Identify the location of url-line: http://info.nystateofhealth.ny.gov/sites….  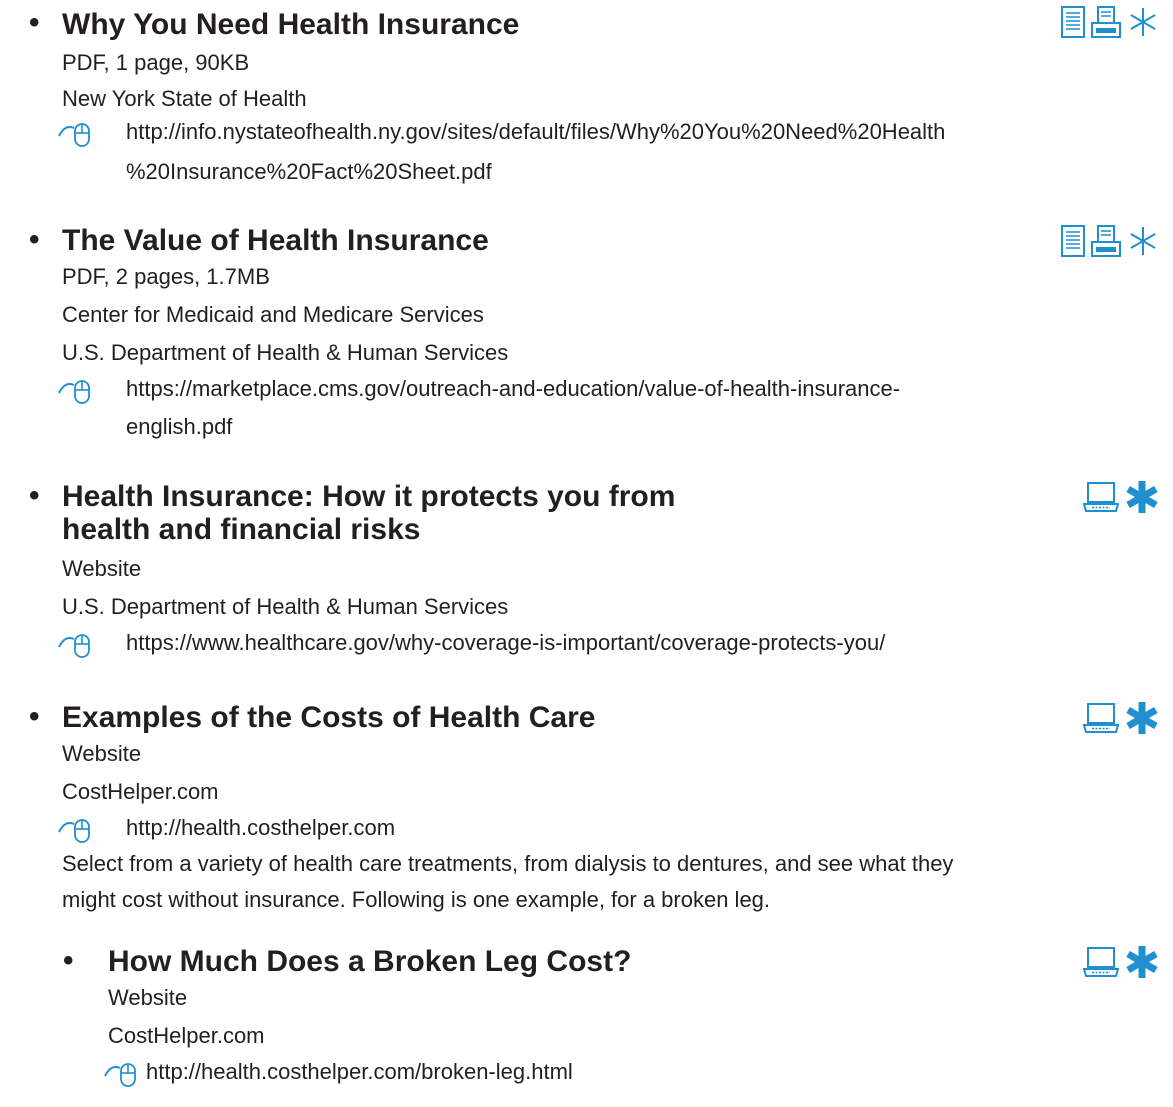
(646, 132).